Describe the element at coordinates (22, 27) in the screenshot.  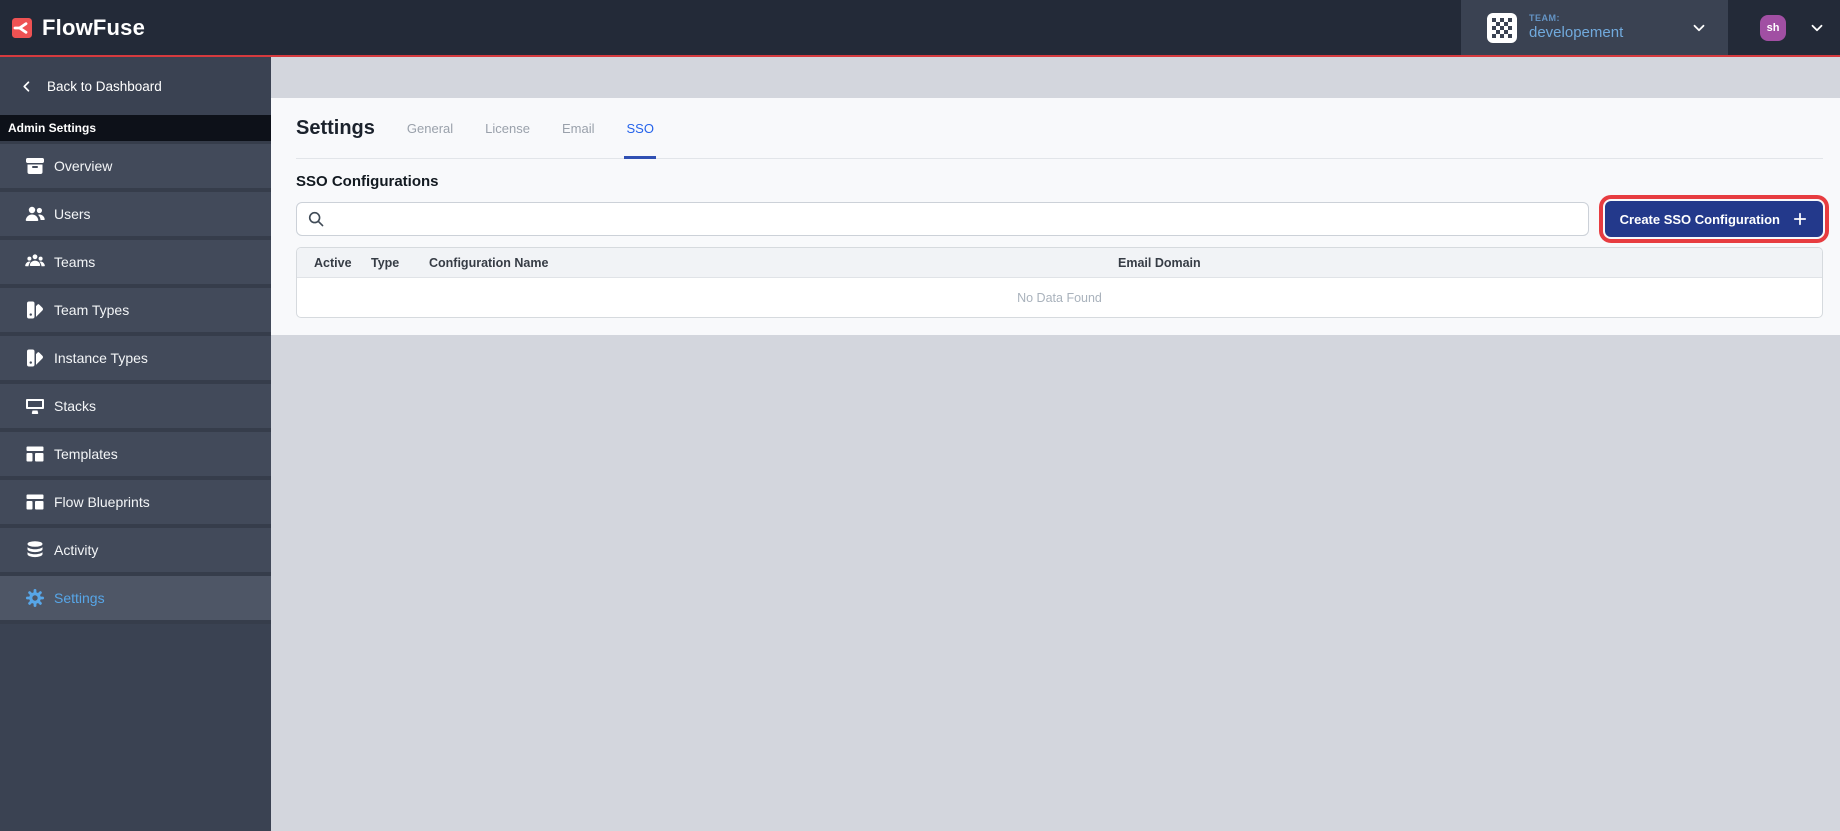
I see `flowfuse-logo-icon` at that location.